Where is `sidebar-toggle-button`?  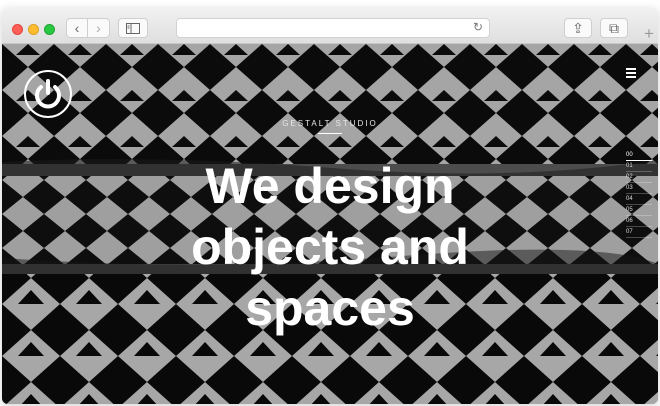 sidebar-toggle-button is located at coordinates (133, 28).